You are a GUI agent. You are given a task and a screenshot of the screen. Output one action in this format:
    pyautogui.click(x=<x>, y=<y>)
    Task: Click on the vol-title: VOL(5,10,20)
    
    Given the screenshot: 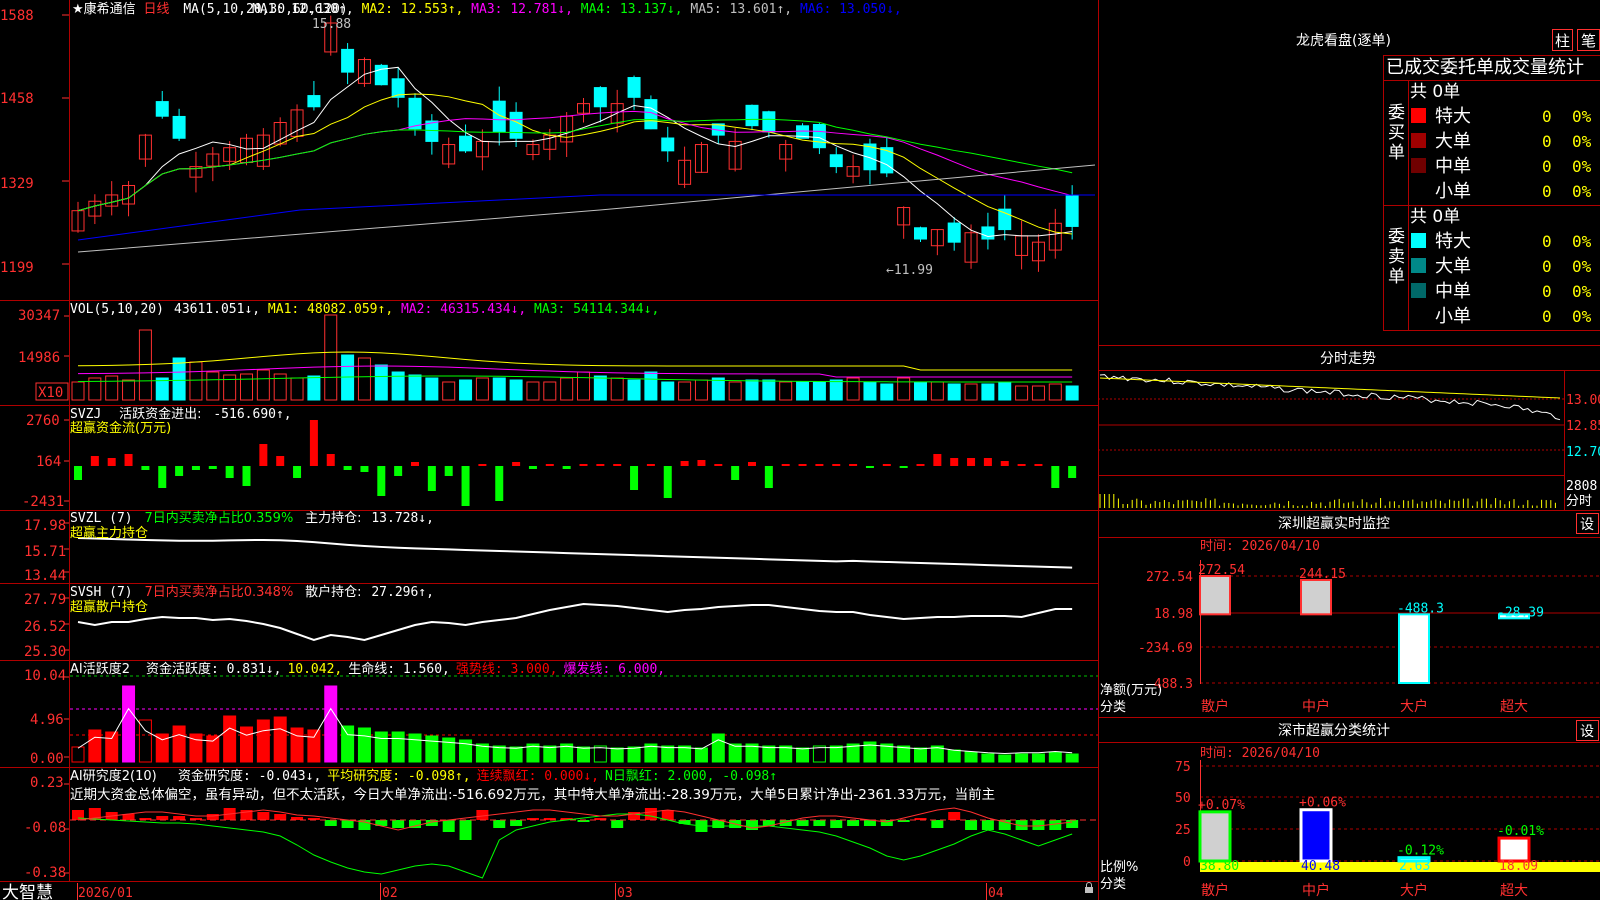 What is the action you would take?
    pyautogui.click(x=117, y=309)
    